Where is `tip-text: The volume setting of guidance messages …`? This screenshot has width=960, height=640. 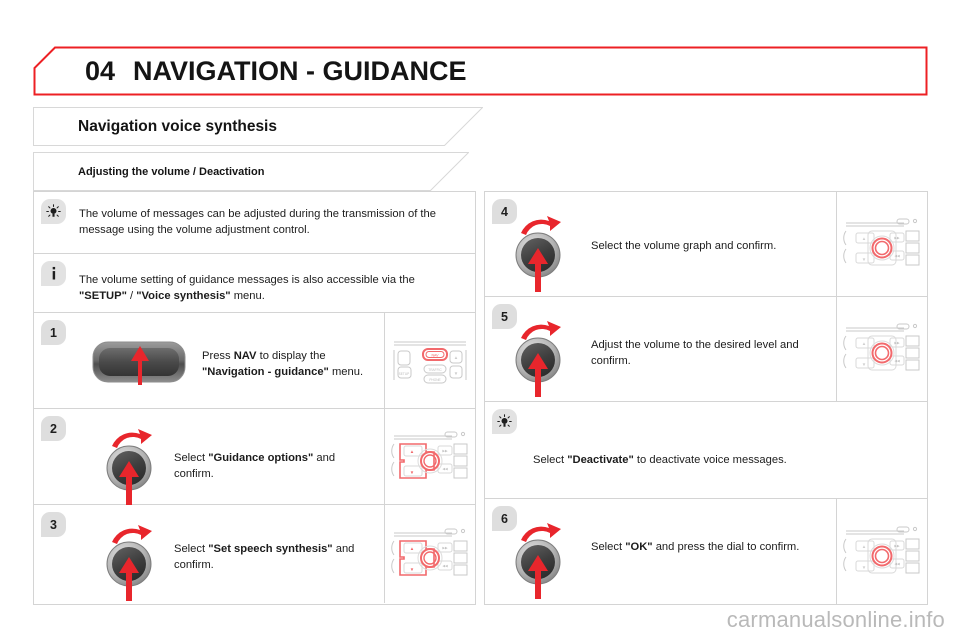
tip-text: The volume setting of guidance messages … is located at coordinates (270, 288).